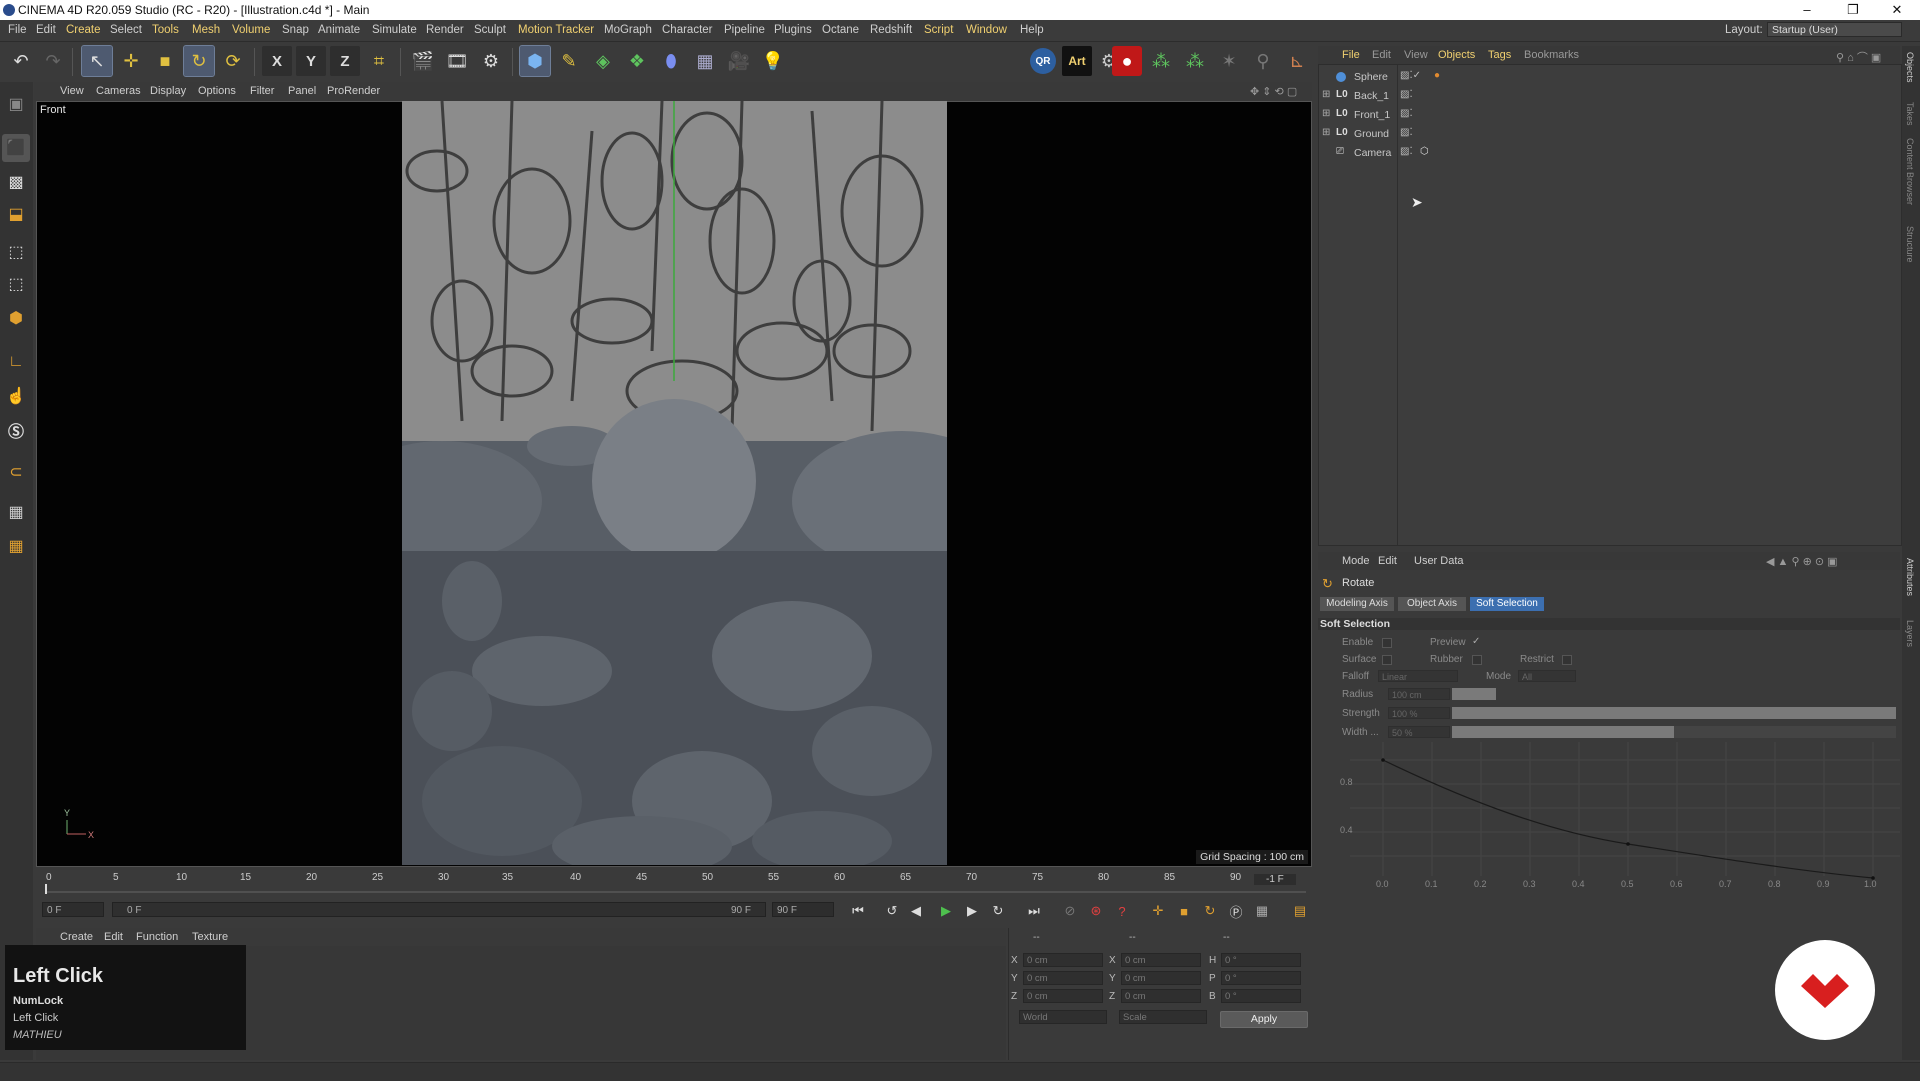  What do you see at coordinates (217, 91) in the screenshot?
I see `viewport-menu-options: Options` at bounding box center [217, 91].